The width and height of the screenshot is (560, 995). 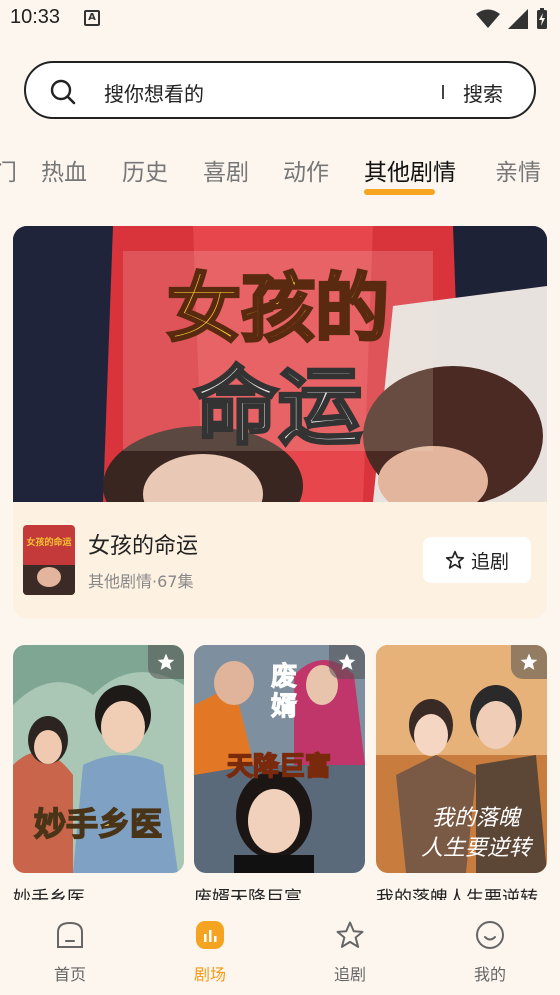 I want to click on poster-title-2c: 天降巨富, so click(x=279, y=766).